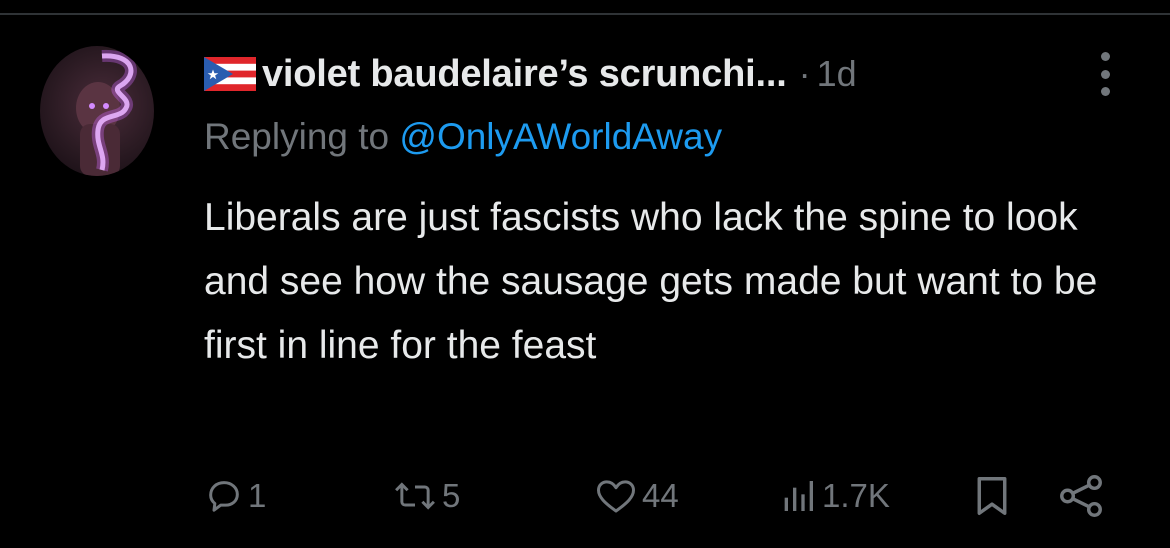  I want to click on tweet-header: violet baudelaire’s scrunchi... · 1d, so click(530, 74).